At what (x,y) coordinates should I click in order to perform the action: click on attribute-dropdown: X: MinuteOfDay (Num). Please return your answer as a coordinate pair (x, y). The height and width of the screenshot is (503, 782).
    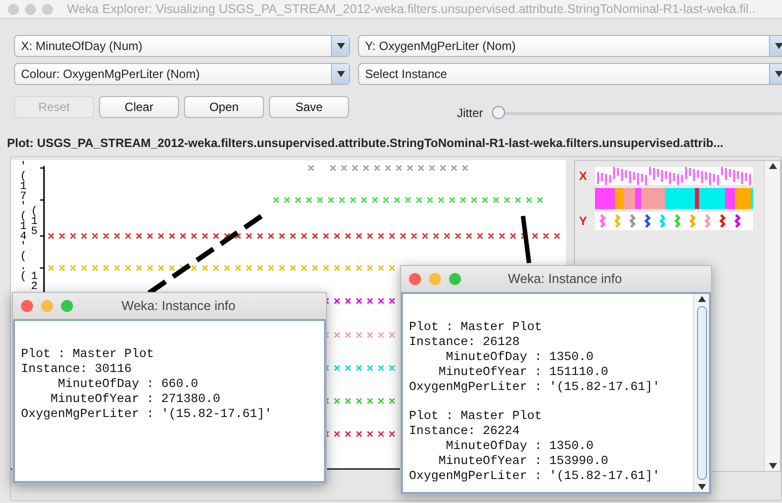
    Looking at the image, I should click on (182, 46).